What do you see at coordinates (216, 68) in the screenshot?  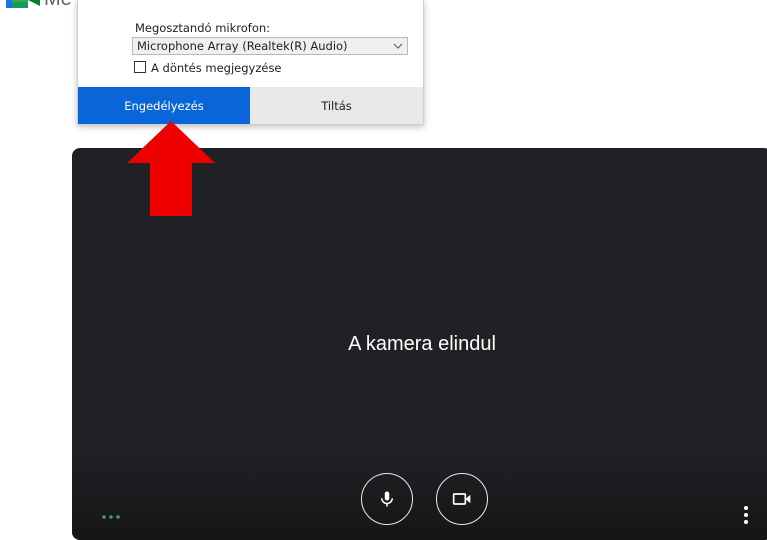 I see `remember-checkbox-label: A döntés megjegyzése` at bounding box center [216, 68].